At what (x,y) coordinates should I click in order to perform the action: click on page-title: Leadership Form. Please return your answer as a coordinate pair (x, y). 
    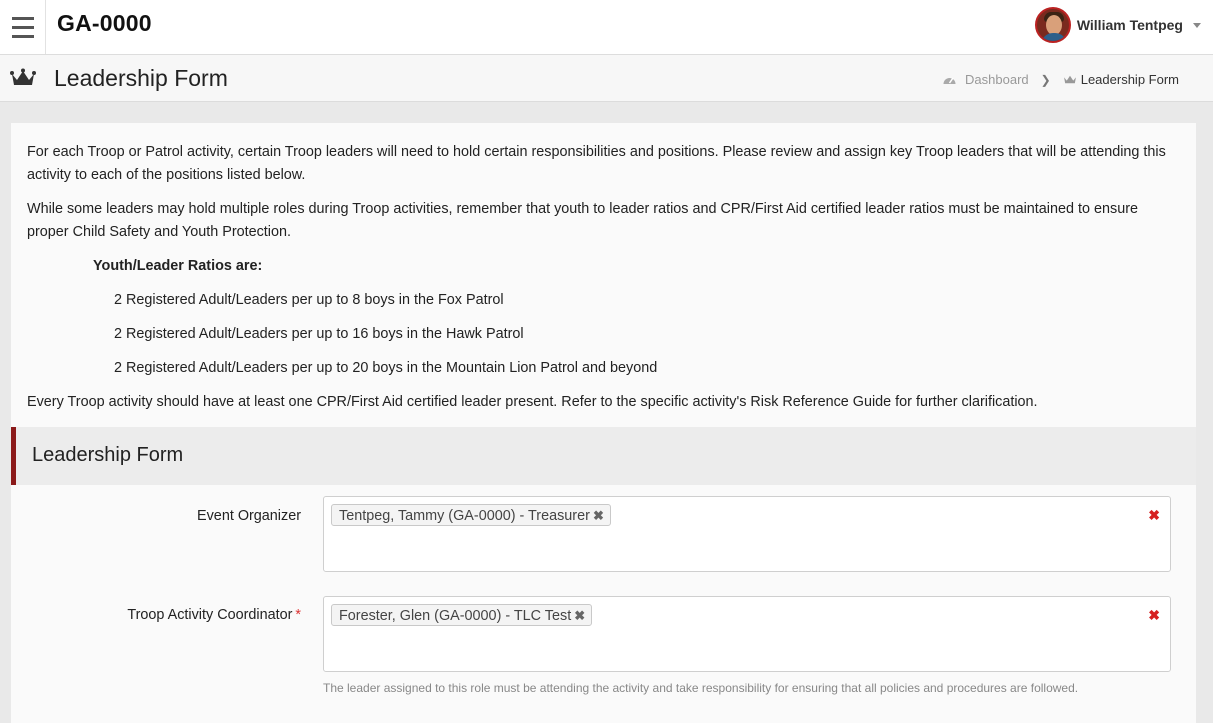
    Looking at the image, I should click on (141, 78).